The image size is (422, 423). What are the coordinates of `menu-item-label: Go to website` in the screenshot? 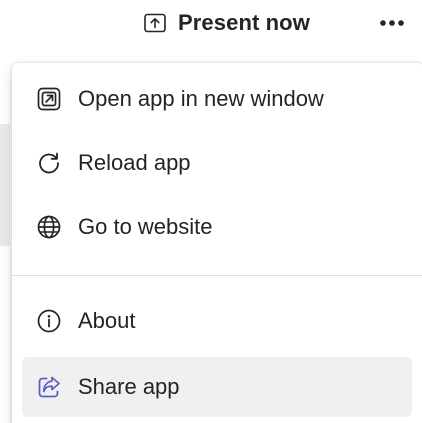 It's located at (145, 226).